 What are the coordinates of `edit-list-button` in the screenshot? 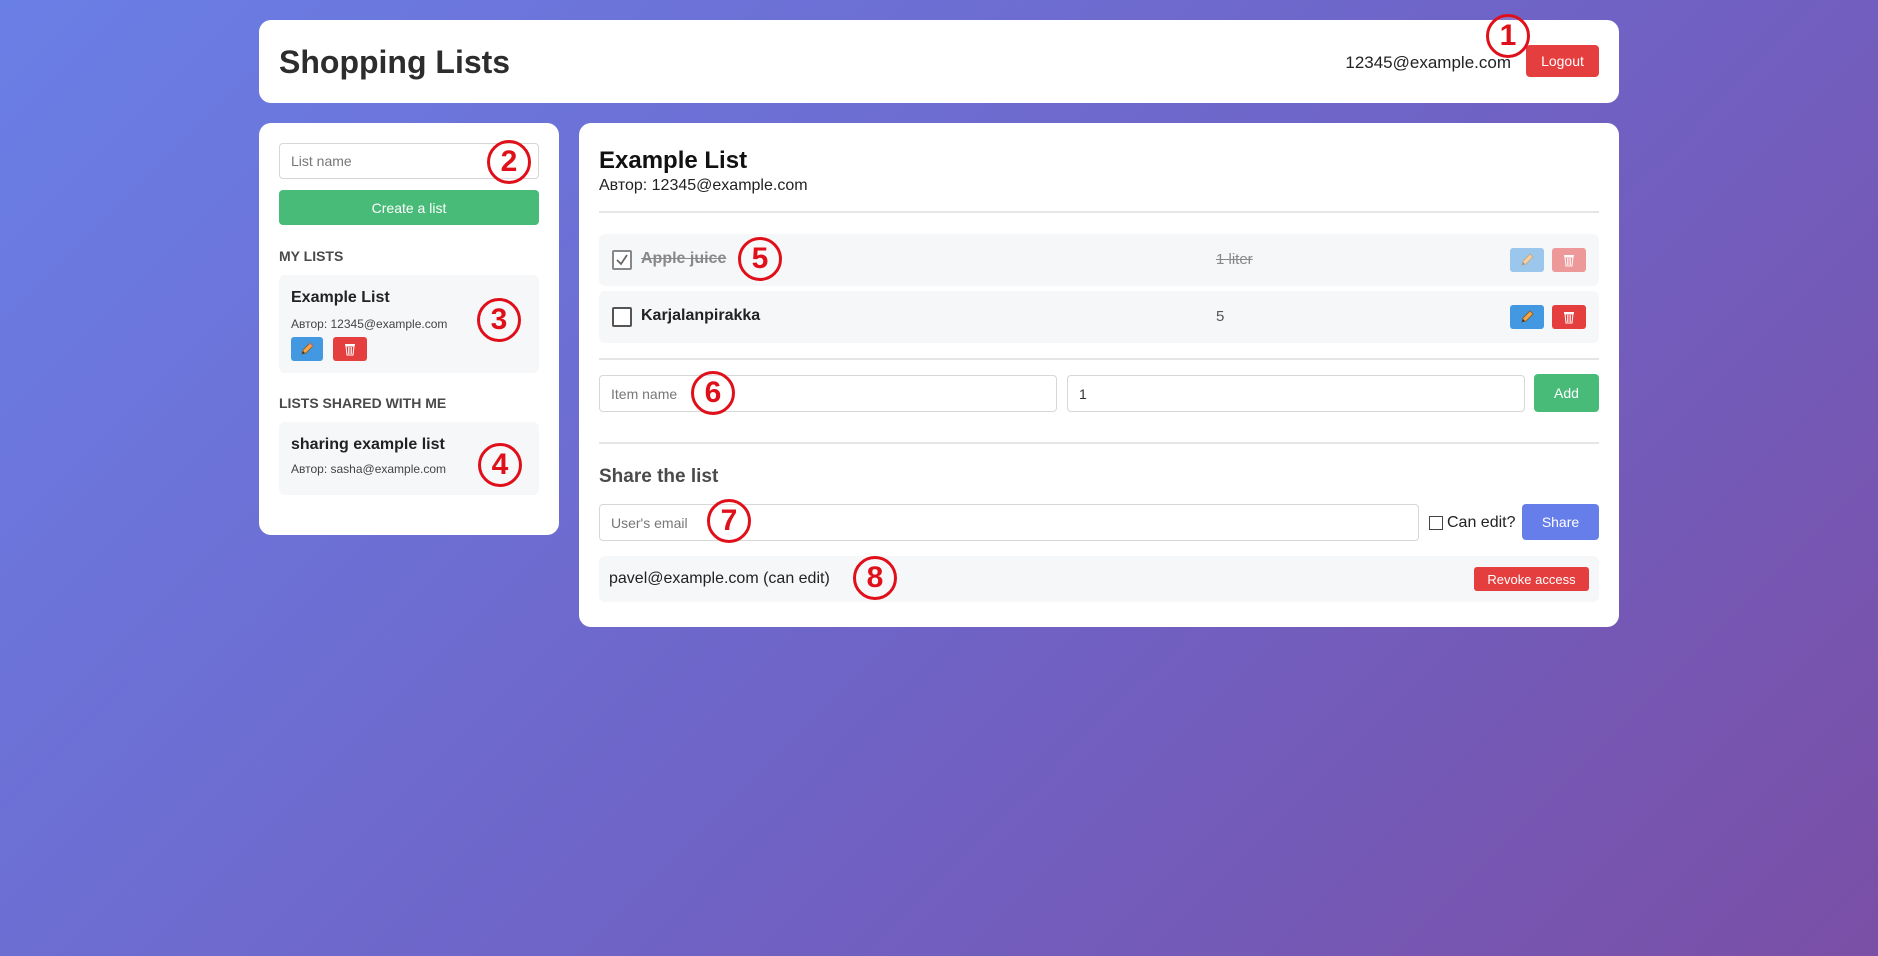 It's located at (307, 349).